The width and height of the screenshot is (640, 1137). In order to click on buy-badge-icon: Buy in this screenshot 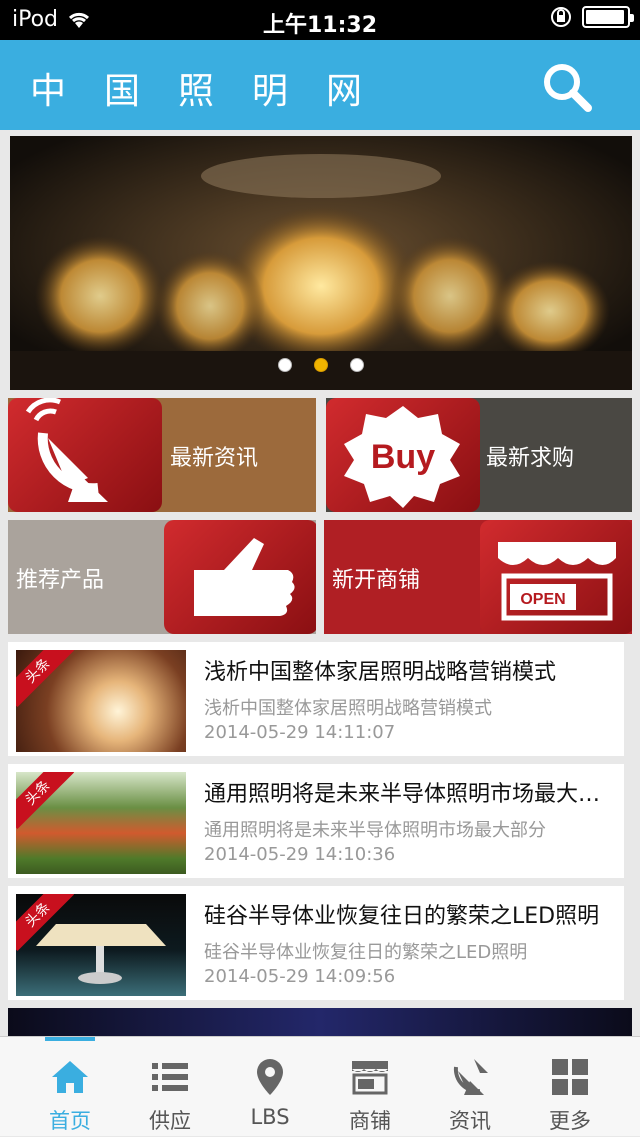, I will do `click(403, 455)`.